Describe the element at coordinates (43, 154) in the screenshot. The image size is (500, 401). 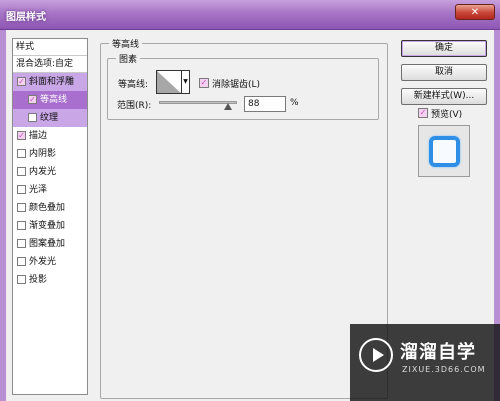
I see `style-item-label: 内阴影` at that location.